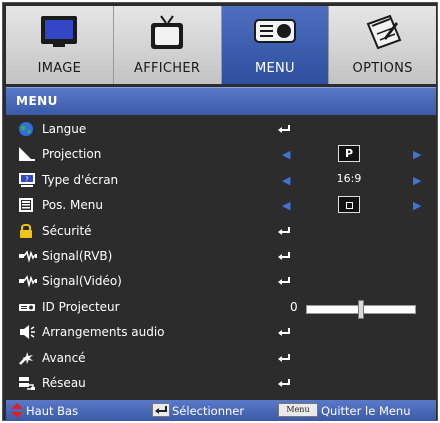 The width and height of the screenshot is (440, 423). I want to click on advanced-icon, so click(27, 358).